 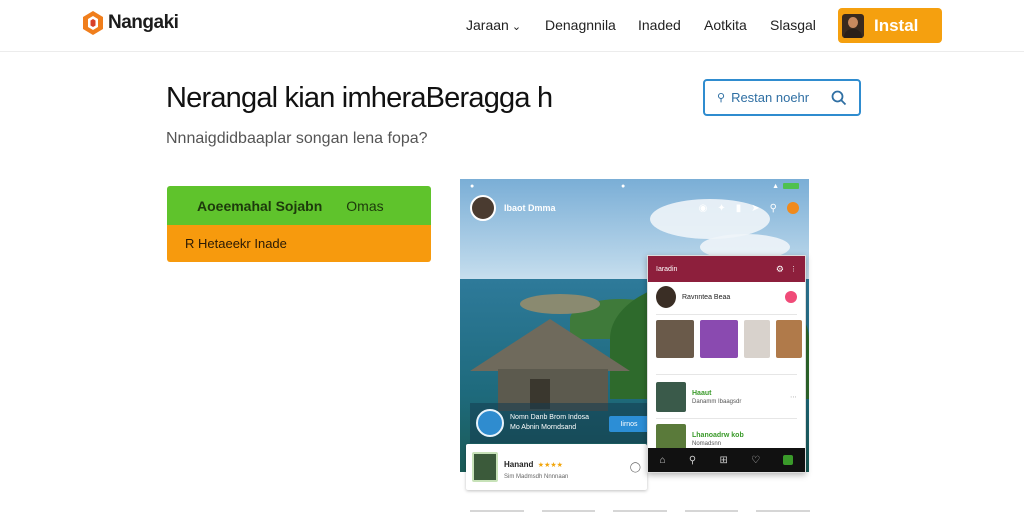 I want to click on logo-icon, so click(x=93, y=23).